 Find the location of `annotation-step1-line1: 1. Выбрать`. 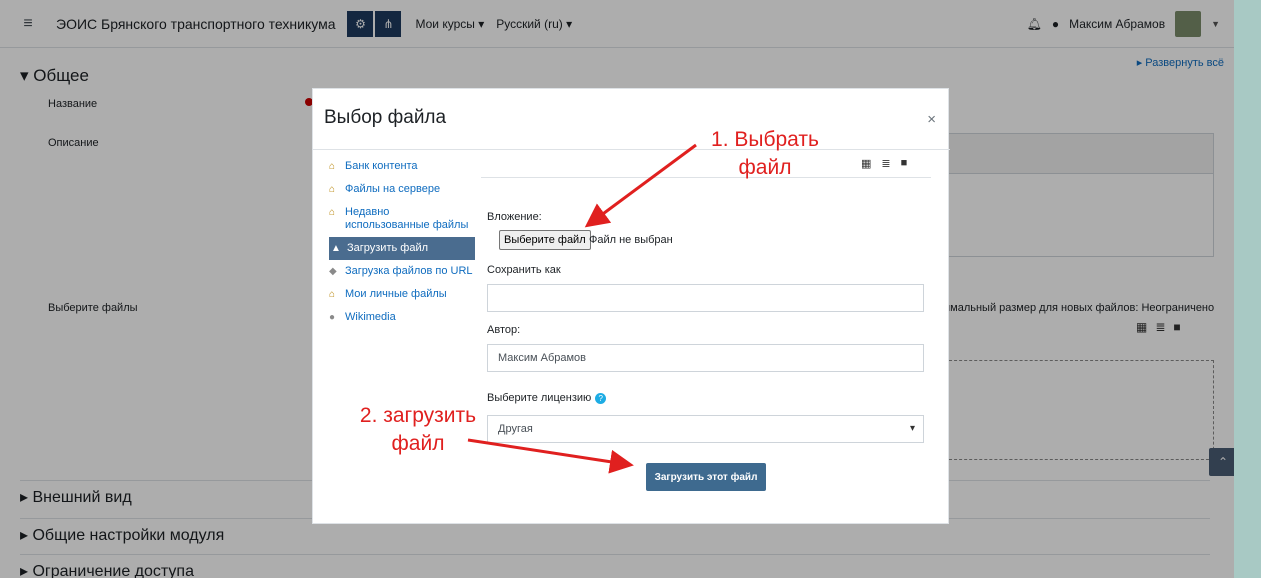

annotation-step1-line1: 1. Выбрать is located at coordinates (765, 139).